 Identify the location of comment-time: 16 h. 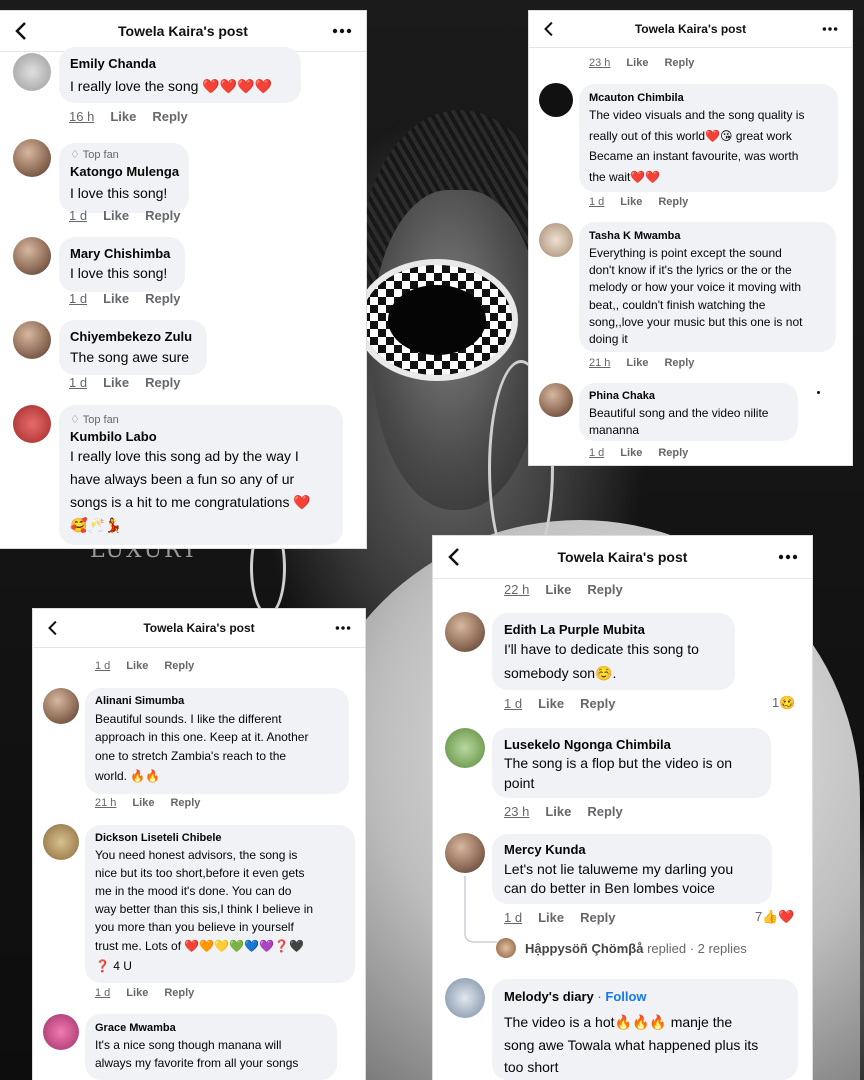
(81, 116).